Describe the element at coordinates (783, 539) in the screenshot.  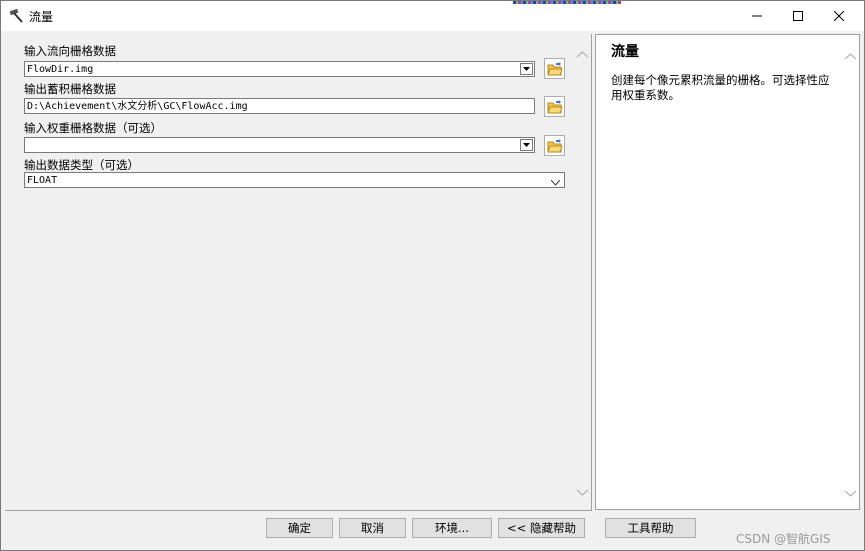
I see `watermark: CSDN @智航GIS` at that location.